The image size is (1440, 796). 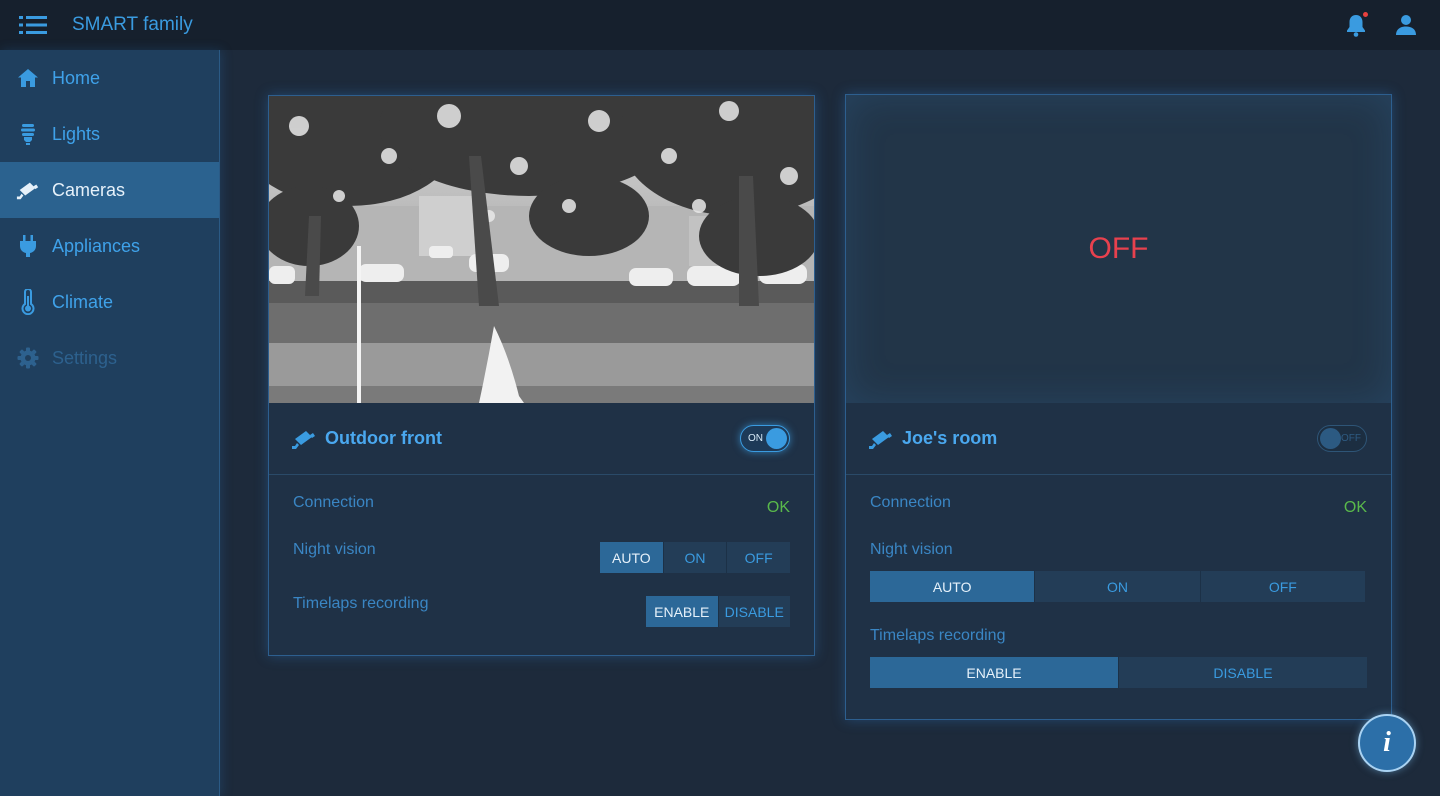 I want to click on camera-feed, so click(x=541, y=249).